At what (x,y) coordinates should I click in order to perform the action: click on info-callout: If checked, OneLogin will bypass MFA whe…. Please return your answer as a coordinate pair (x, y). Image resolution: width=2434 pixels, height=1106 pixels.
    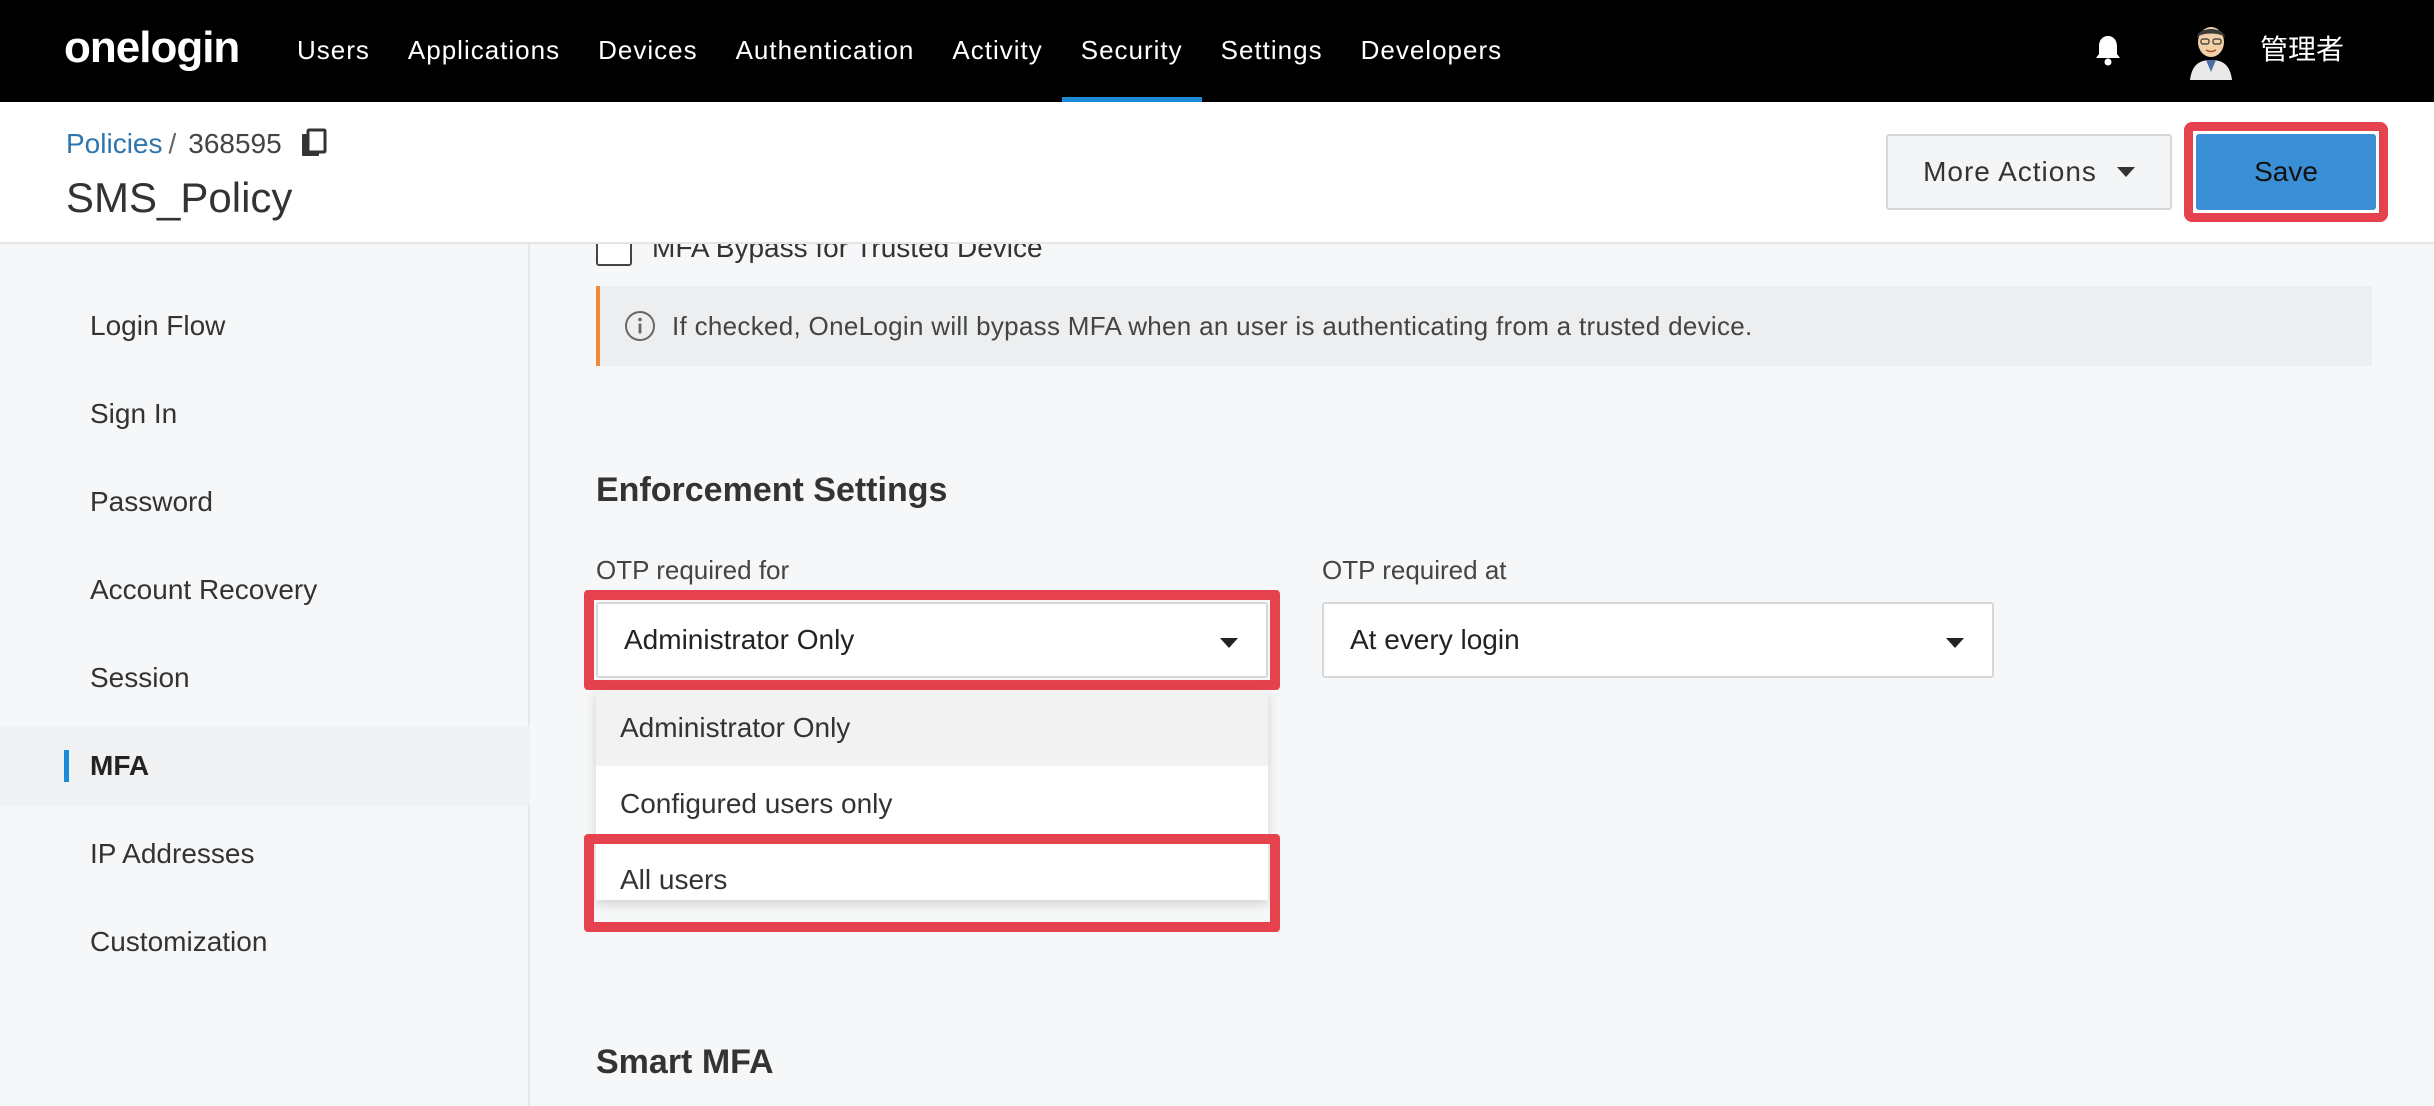
    Looking at the image, I should click on (1484, 326).